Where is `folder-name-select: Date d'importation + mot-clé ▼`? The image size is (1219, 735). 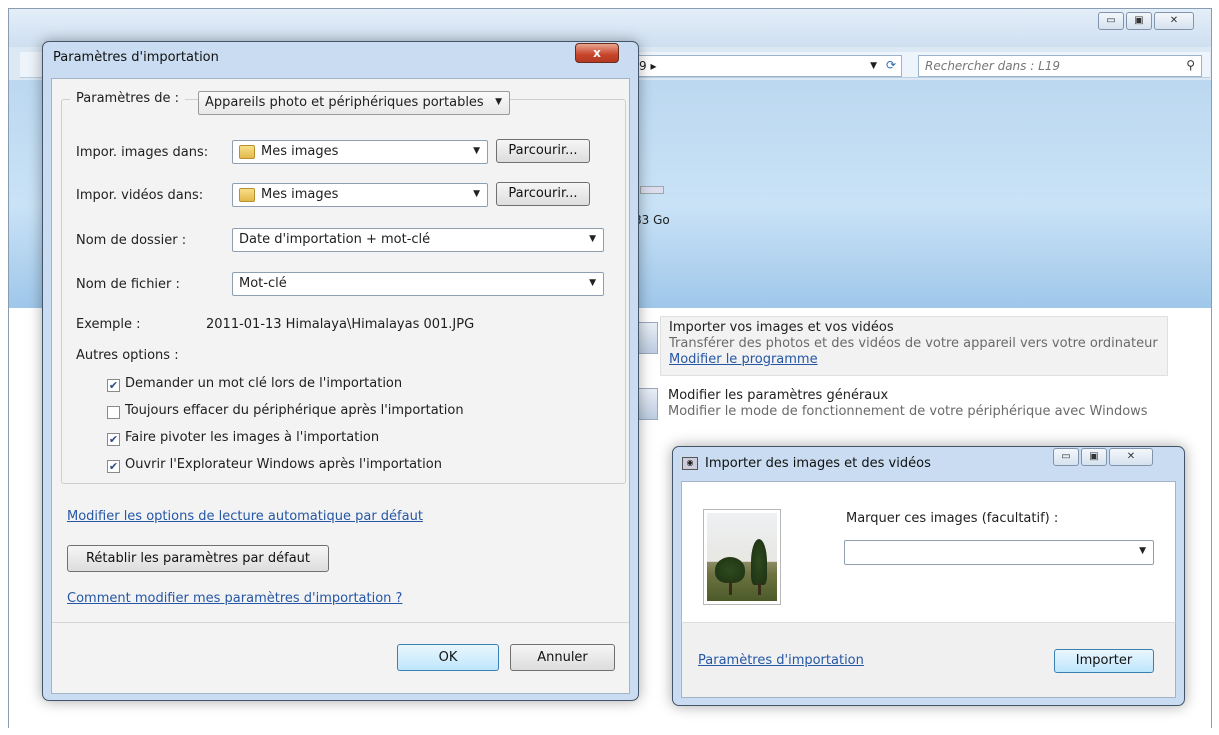 folder-name-select: Date d'importation + mot-clé ▼ is located at coordinates (418, 240).